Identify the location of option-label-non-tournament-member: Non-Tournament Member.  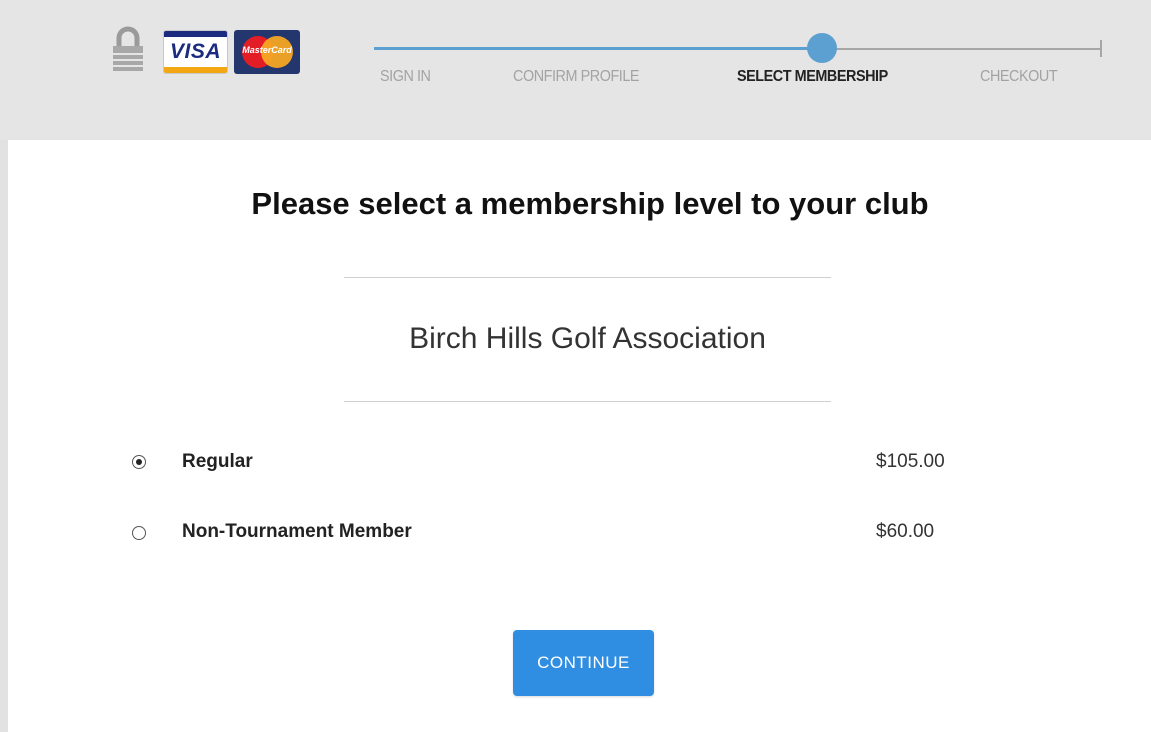
(297, 532).